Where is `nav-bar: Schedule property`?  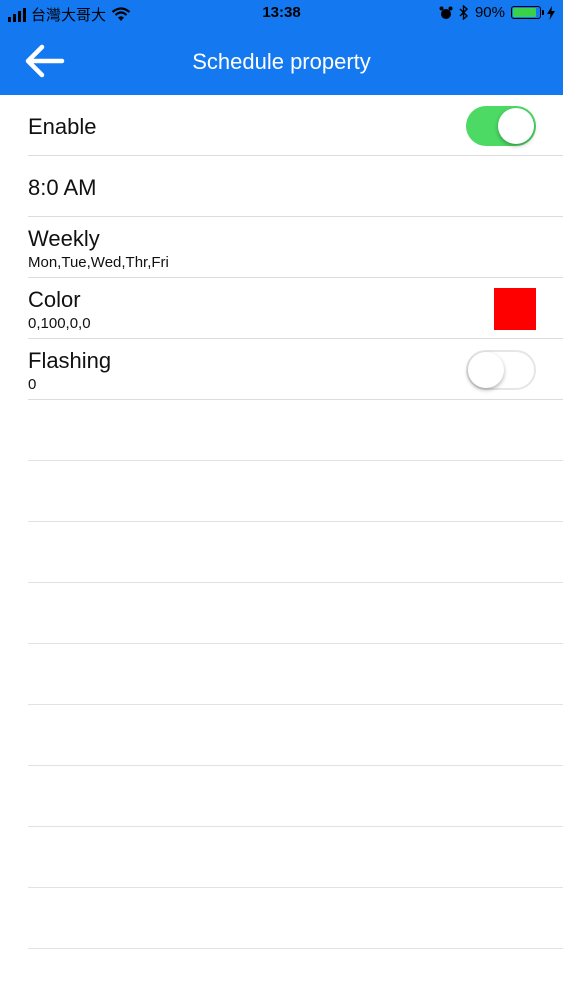
nav-bar: Schedule property is located at coordinates (281, 61).